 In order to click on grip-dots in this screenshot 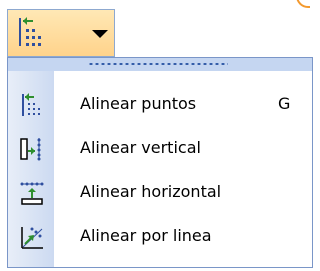, I will do `click(158, 64)`.